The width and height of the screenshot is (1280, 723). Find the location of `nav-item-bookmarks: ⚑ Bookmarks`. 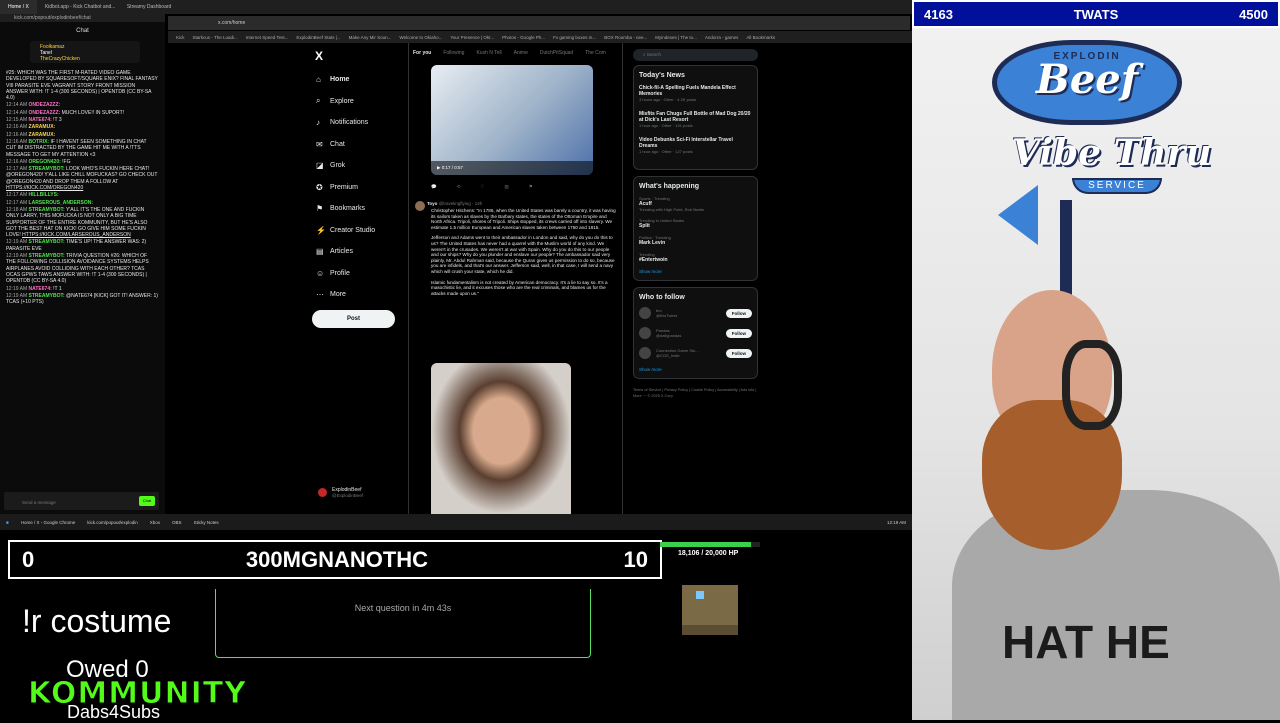

nav-item-bookmarks: ⚑ Bookmarks is located at coordinates (345, 209).